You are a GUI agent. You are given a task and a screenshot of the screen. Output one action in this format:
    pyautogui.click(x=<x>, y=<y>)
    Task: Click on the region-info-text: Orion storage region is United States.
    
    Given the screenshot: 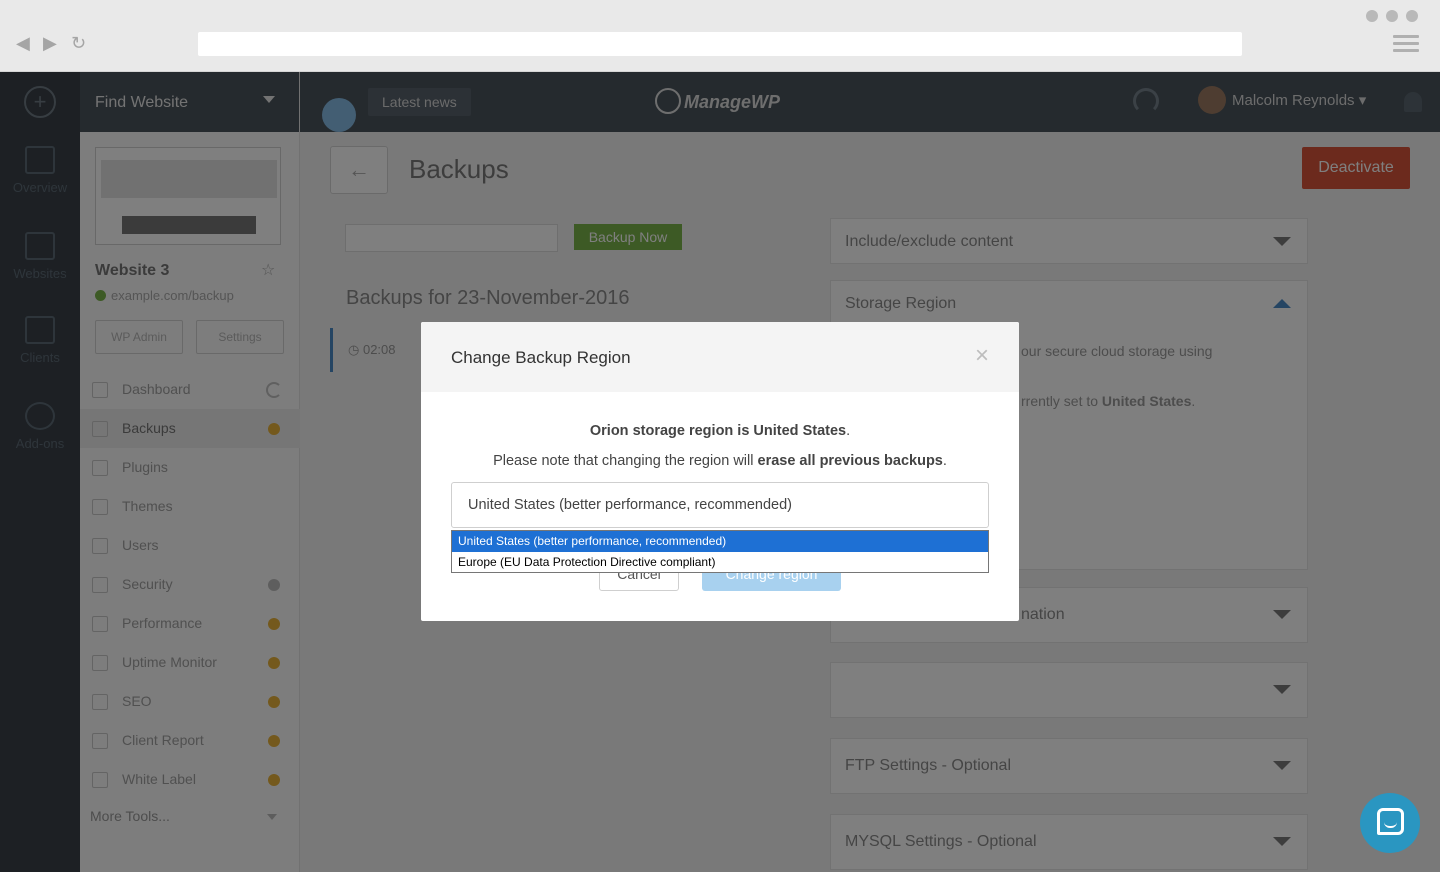 What is the action you would take?
    pyautogui.click(x=720, y=431)
    